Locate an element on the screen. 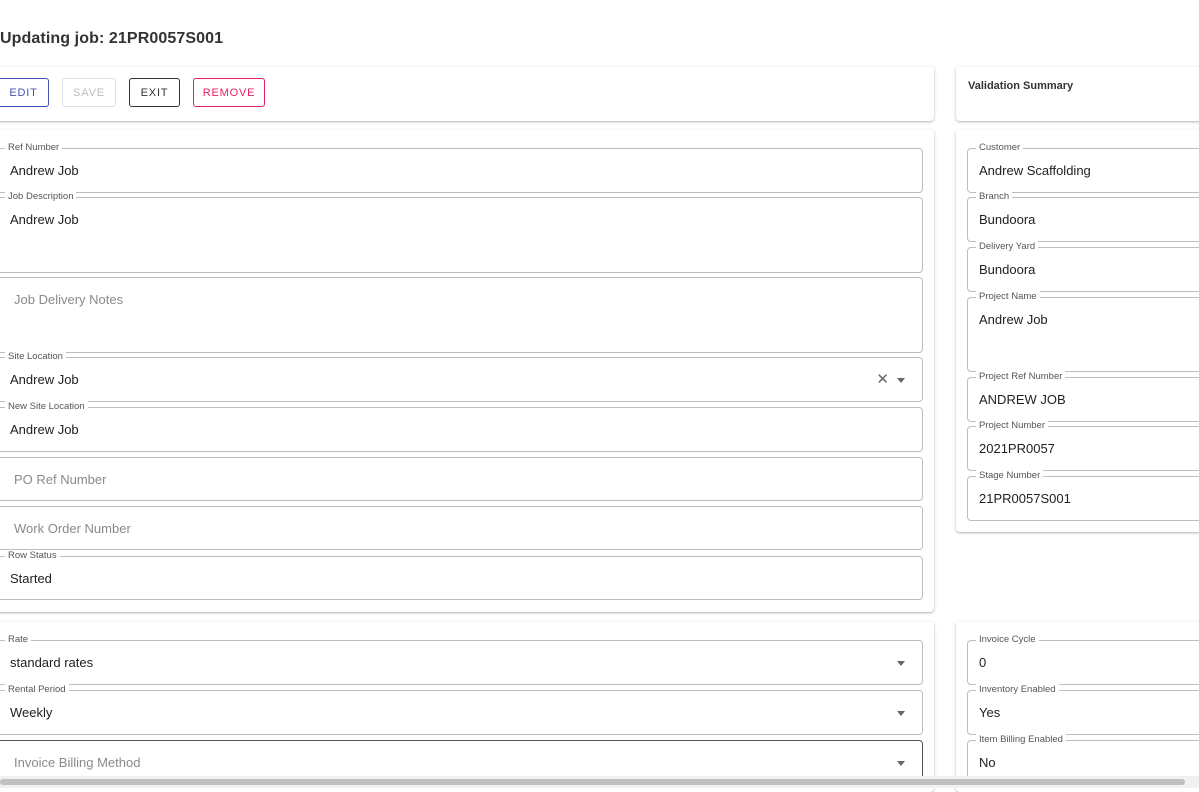 This screenshot has width=1199, height=792. save-button: SAVE is located at coordinates (89, 92).